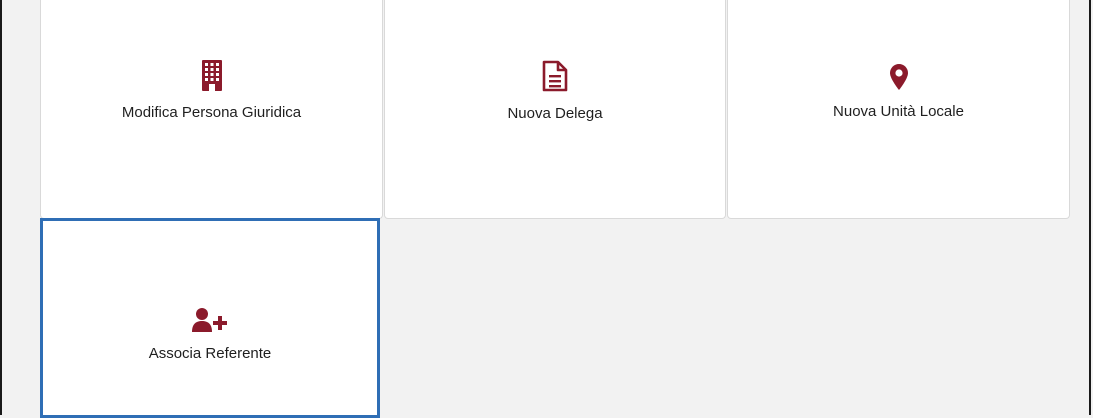  Describe the element at coordinates (555, 113) in the screenshot. I see `tile-label: Nuova Delega` at that location.